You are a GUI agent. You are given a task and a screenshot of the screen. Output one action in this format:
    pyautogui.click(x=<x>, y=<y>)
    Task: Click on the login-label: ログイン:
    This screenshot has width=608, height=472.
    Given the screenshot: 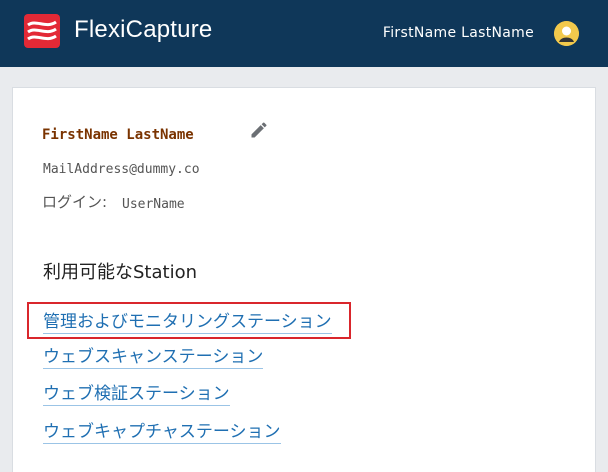 What is the action you would take?
    pyautogui.click(x=75, y=202)
    